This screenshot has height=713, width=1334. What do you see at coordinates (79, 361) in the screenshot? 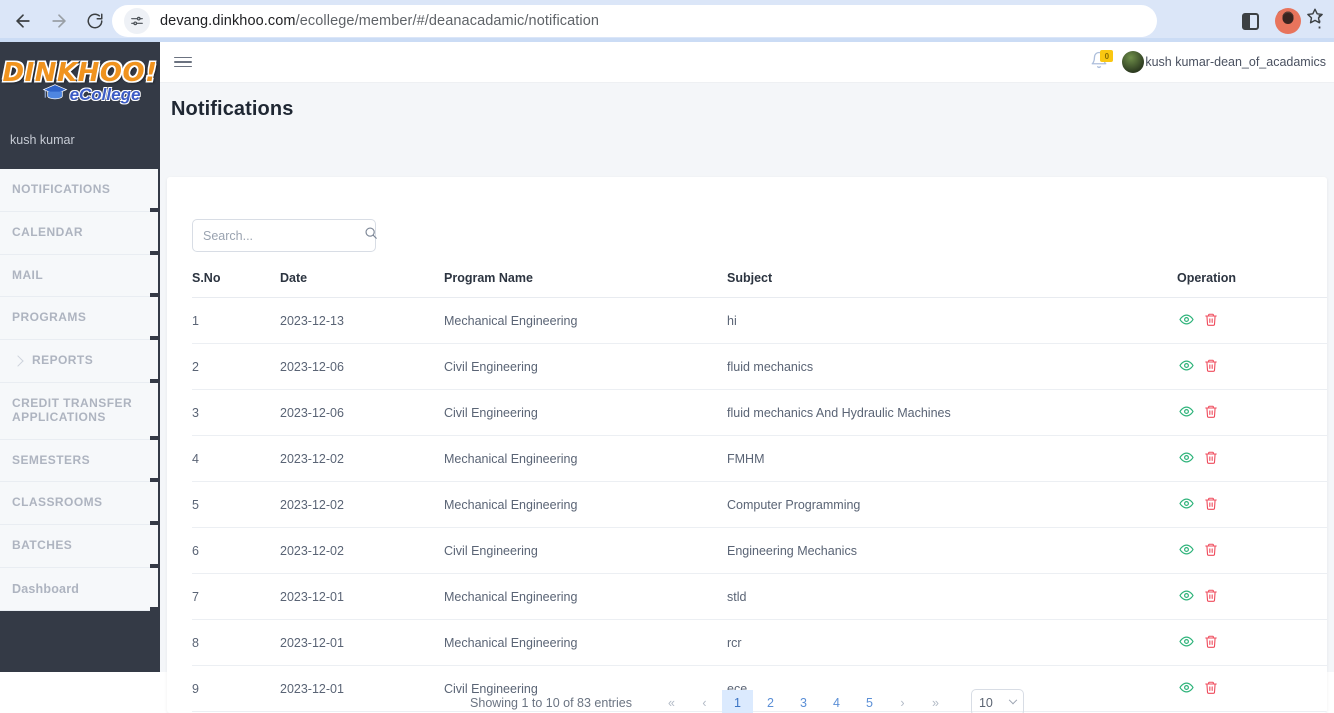
I see `sidebar-item-reports: REPORTS` at bounding box center [79, 361].